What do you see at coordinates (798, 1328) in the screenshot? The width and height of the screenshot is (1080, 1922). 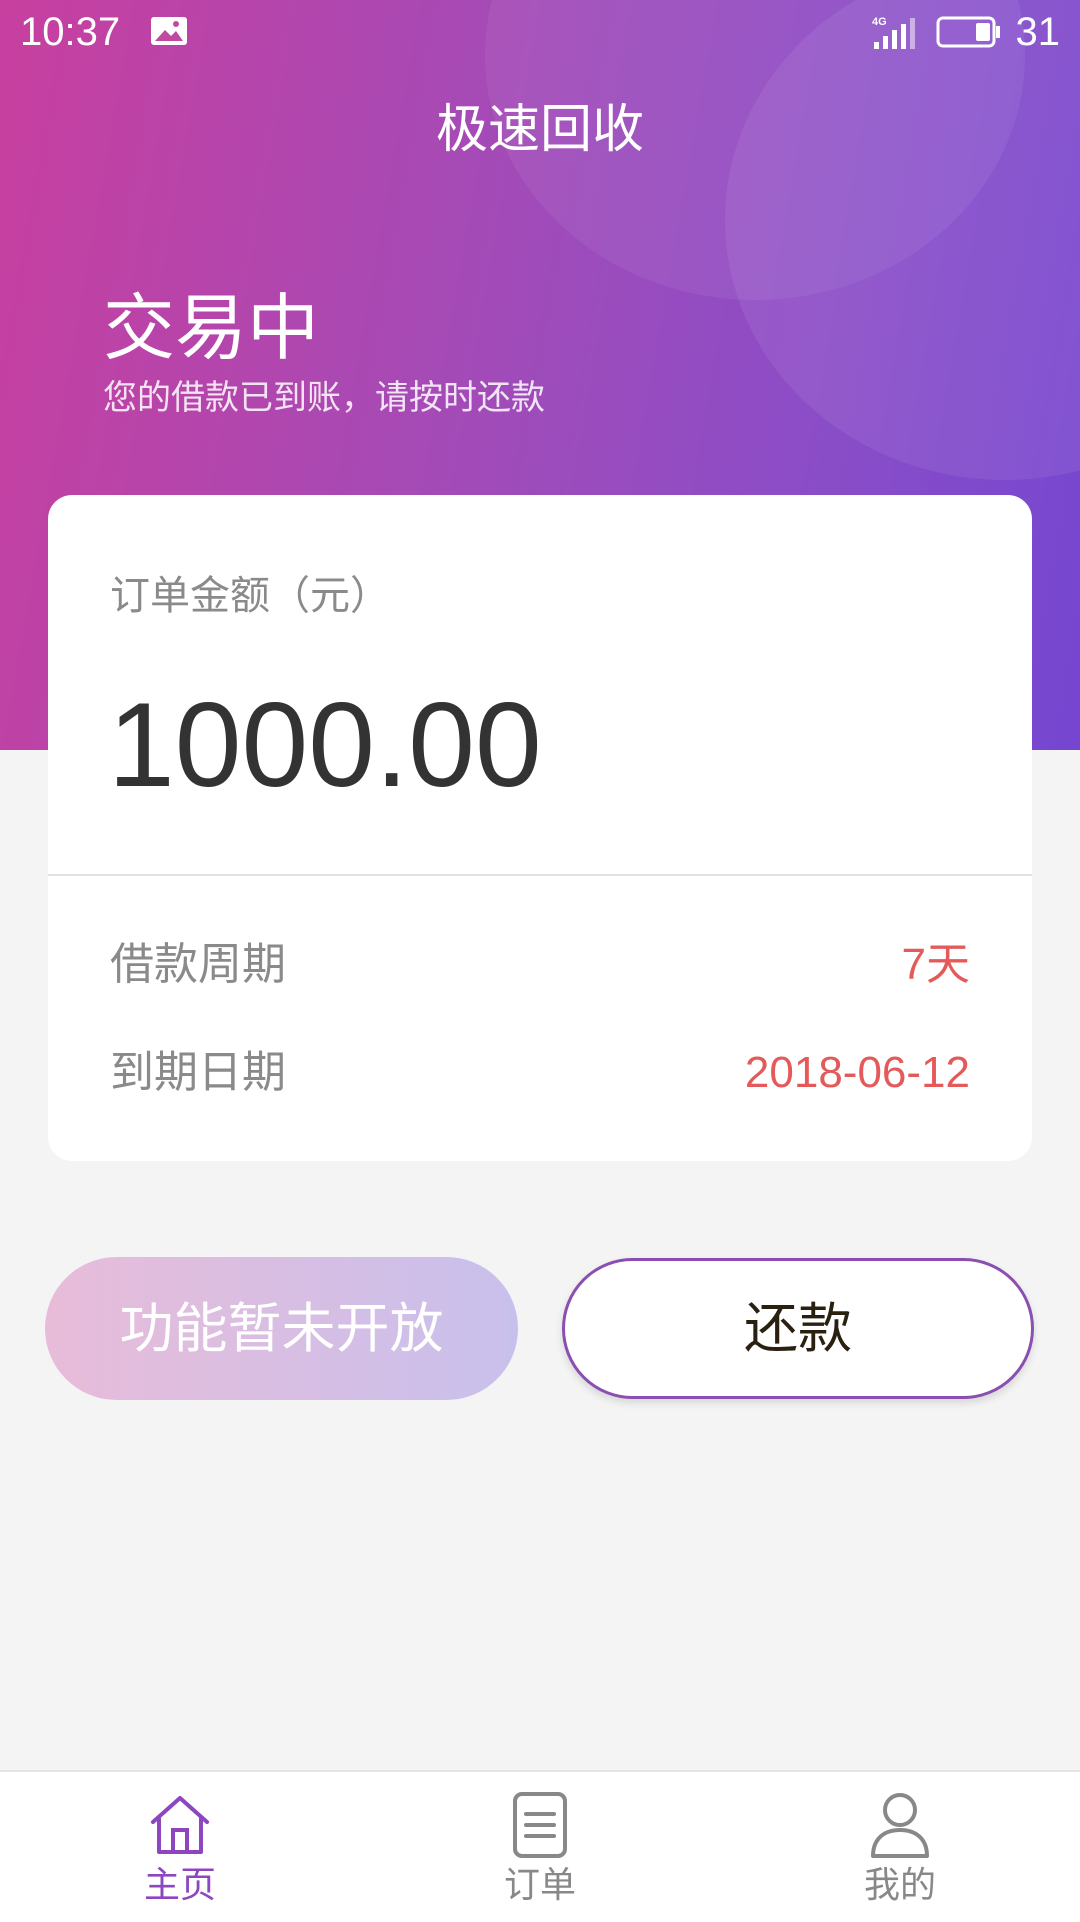 I see `repay-button: 还款` at bounding box center [798, 1328].